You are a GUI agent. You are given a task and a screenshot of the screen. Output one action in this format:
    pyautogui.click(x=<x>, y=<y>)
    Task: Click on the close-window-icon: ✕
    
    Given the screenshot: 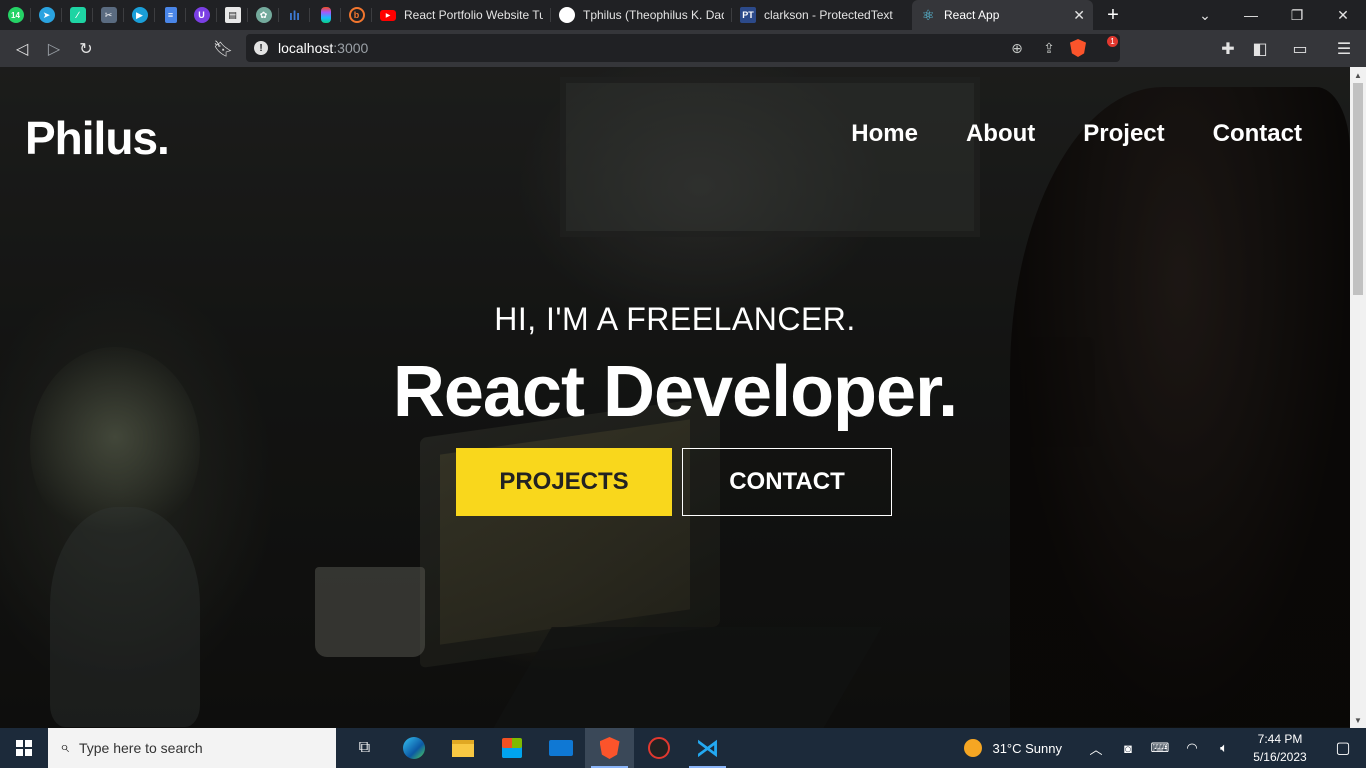 What is the action you would take?
    pyautogui.click(x=1343, y=15)
    